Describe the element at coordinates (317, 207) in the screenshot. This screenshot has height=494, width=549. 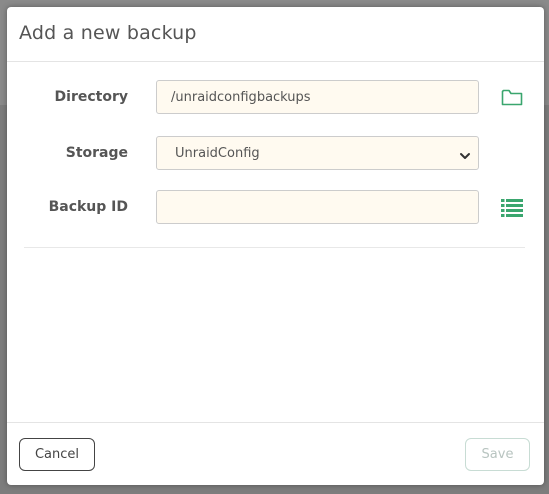
I see `backup-id-input` at that location.